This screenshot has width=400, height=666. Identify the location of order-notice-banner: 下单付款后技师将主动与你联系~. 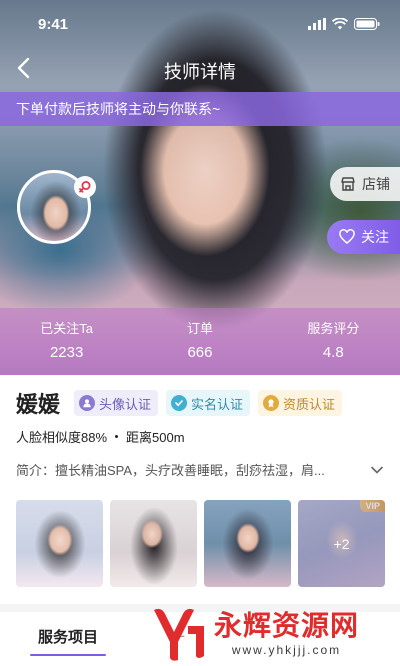
(200, 109).